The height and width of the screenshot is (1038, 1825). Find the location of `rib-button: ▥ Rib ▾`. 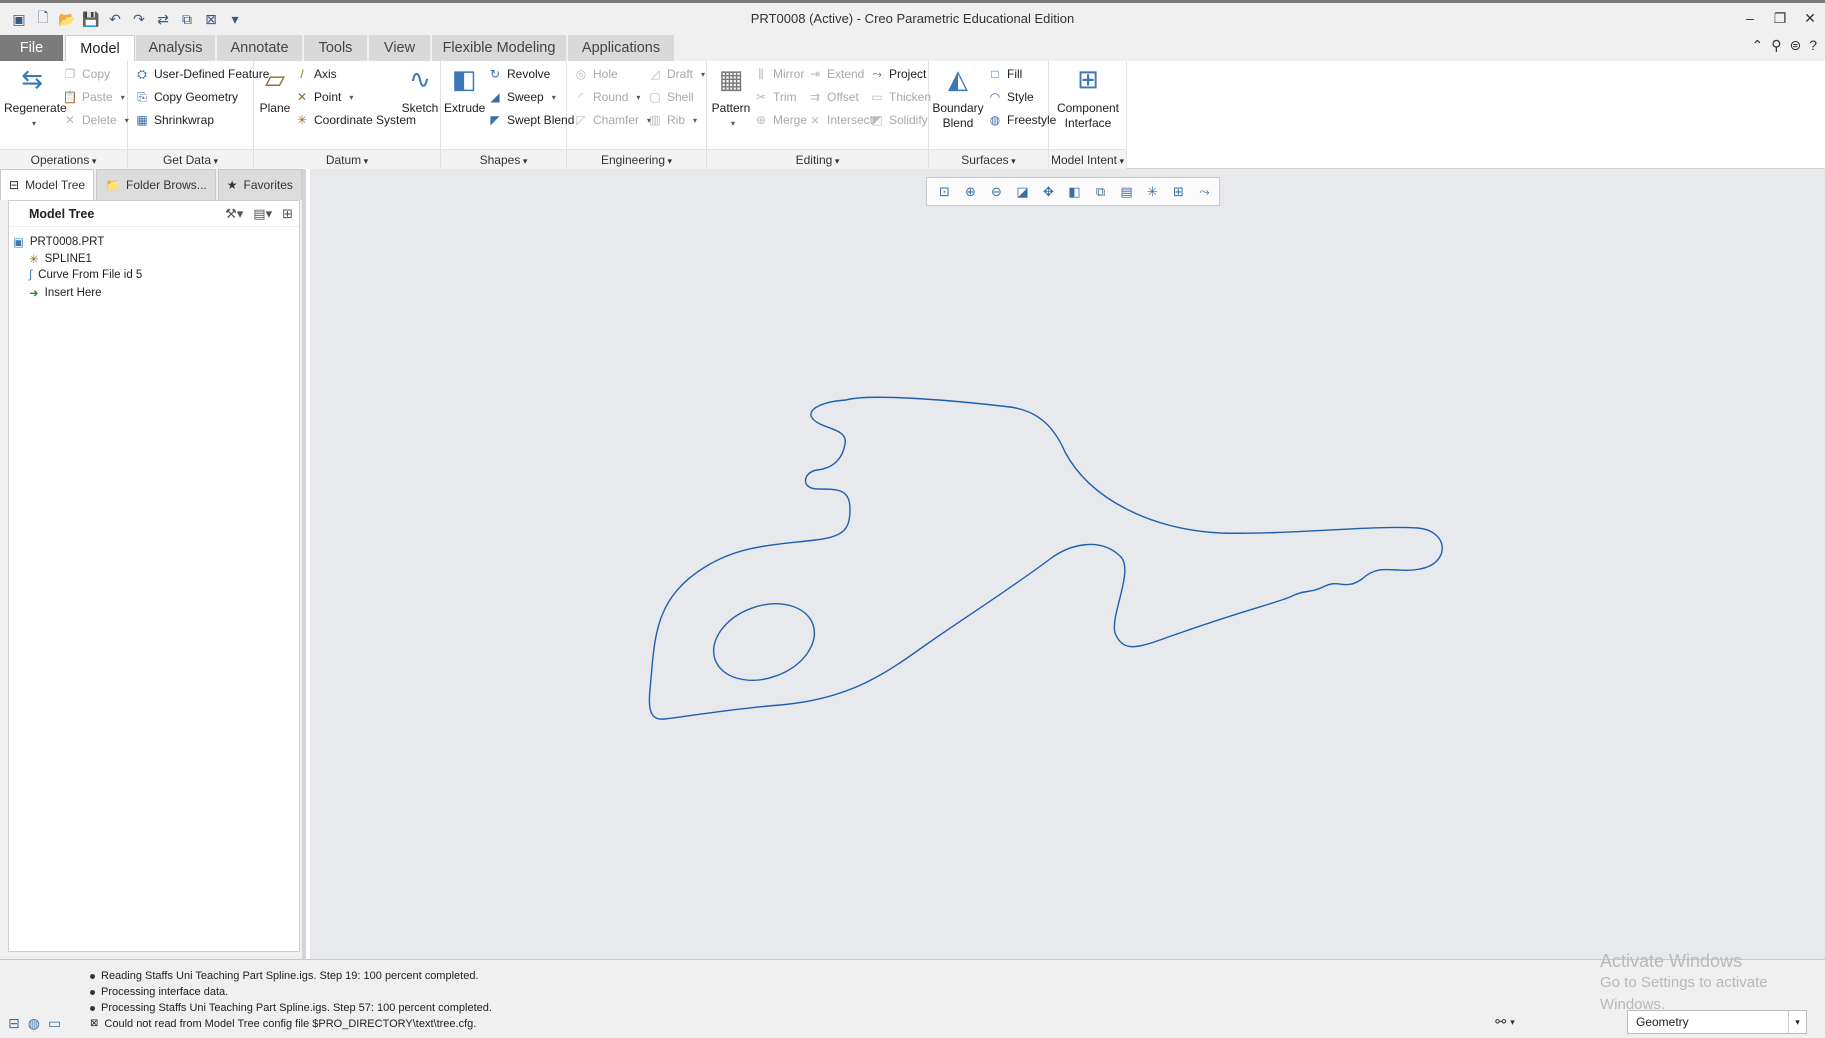

rib-button: ▥ Rib ▾ is located at coordinates (672, 120).